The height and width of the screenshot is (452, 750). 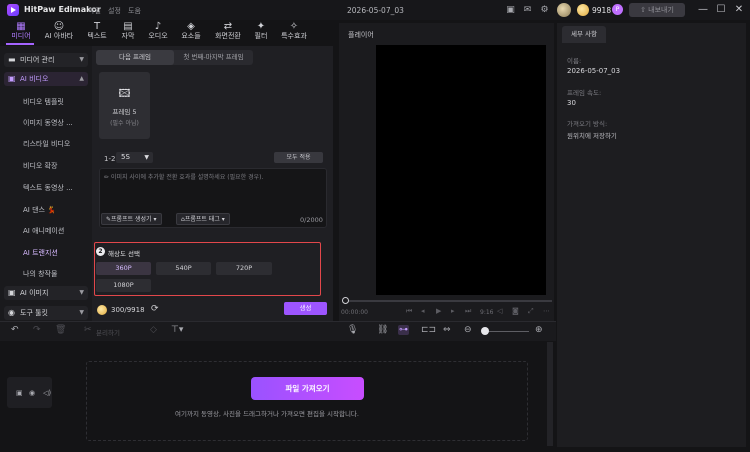 What do you see at coordinates (352, 330) in the screenshot?
I see `microphone-icon: 🎙` at bounding box center [352, 330].